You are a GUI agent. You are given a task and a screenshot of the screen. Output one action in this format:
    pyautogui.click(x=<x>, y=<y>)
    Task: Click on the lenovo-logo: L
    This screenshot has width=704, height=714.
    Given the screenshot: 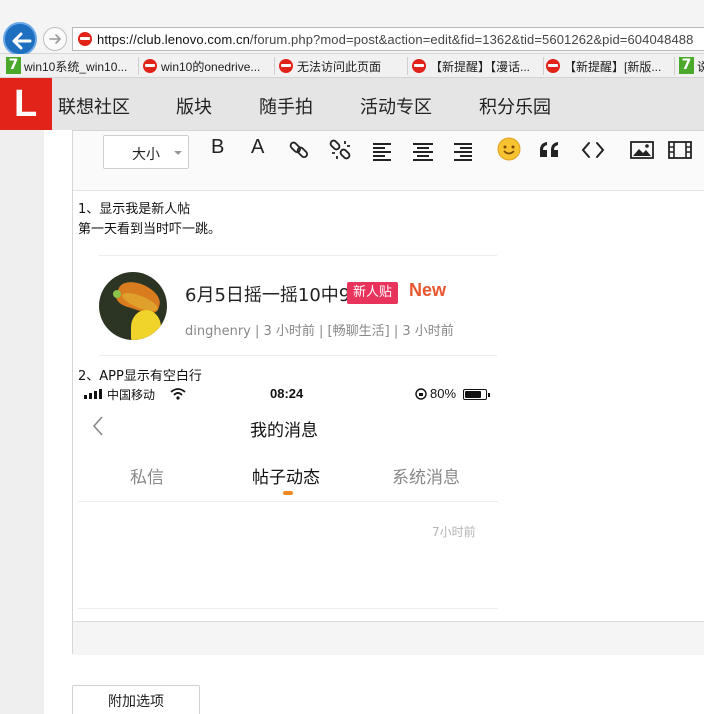 What is the action you would take?
    pyautogui.click(x=26, y=104)
    